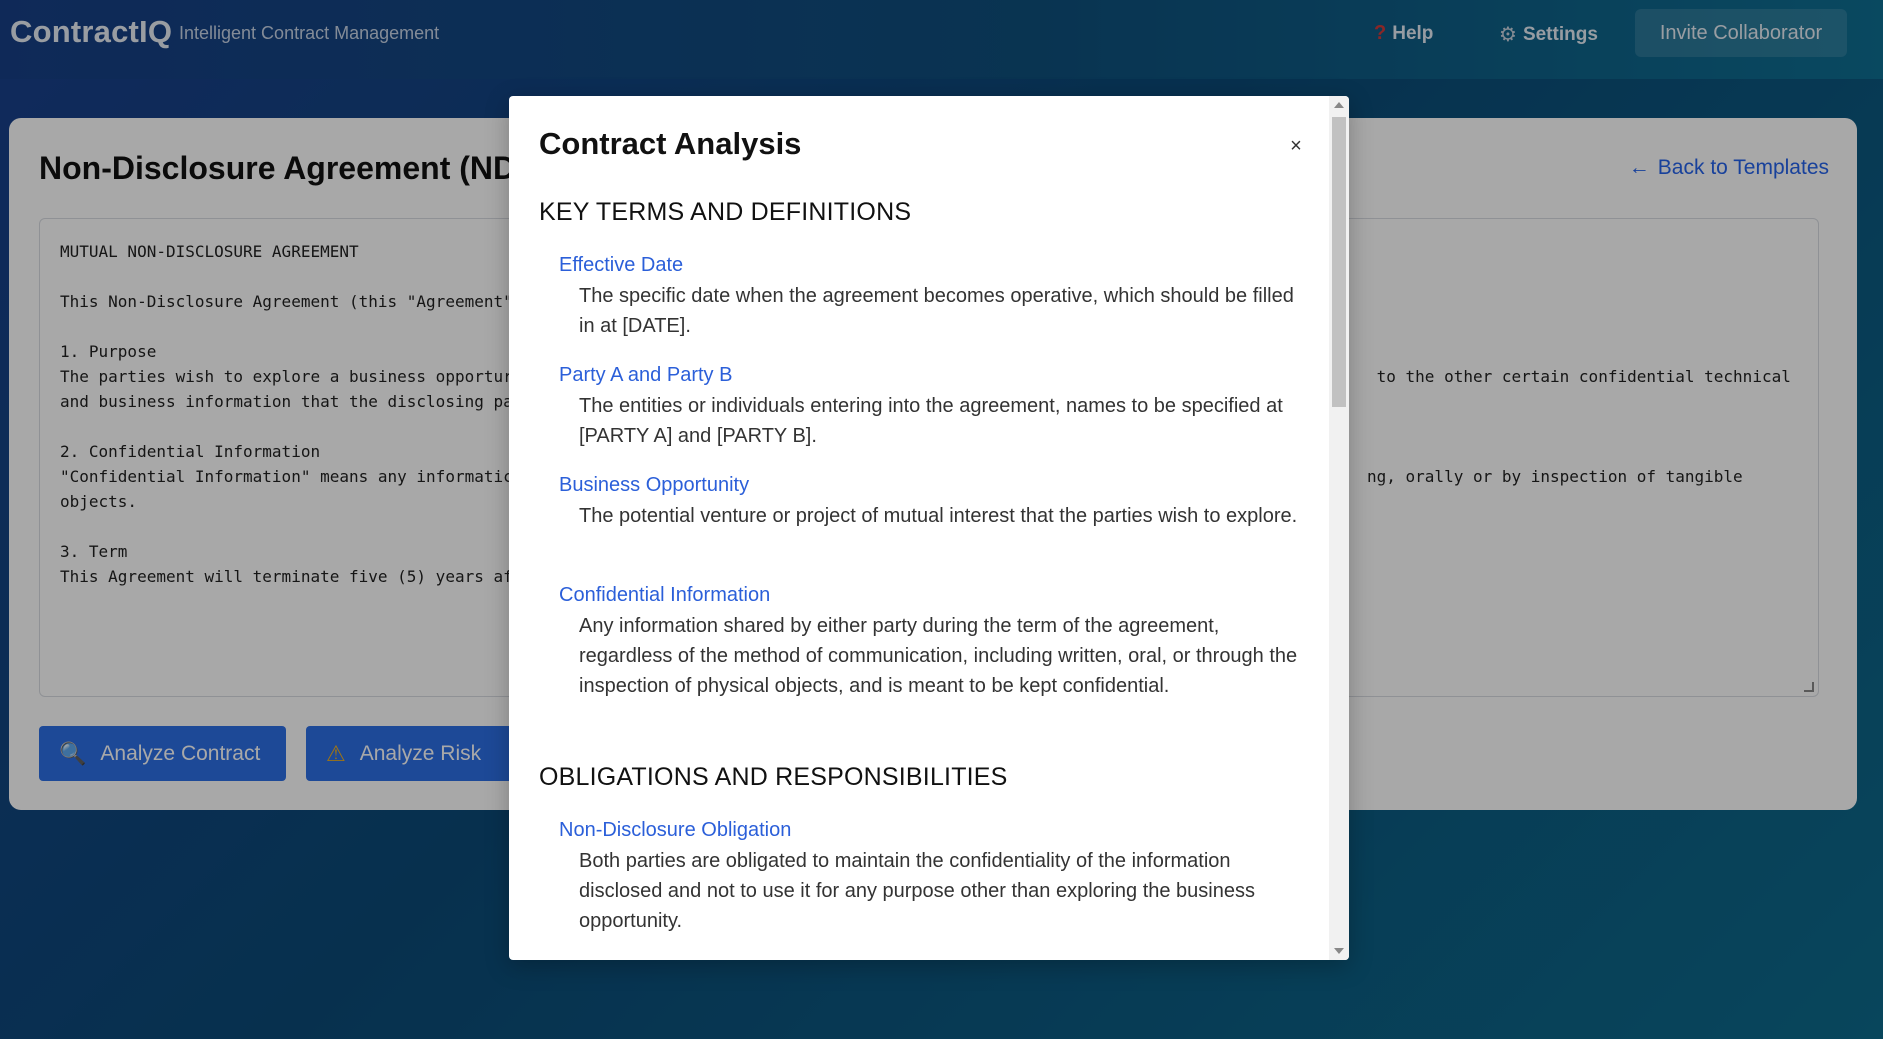 The image size is (1883, 1039). I want to click on section-heading: KEY TERMS AND DEFINITIONS, so click(725, 212).